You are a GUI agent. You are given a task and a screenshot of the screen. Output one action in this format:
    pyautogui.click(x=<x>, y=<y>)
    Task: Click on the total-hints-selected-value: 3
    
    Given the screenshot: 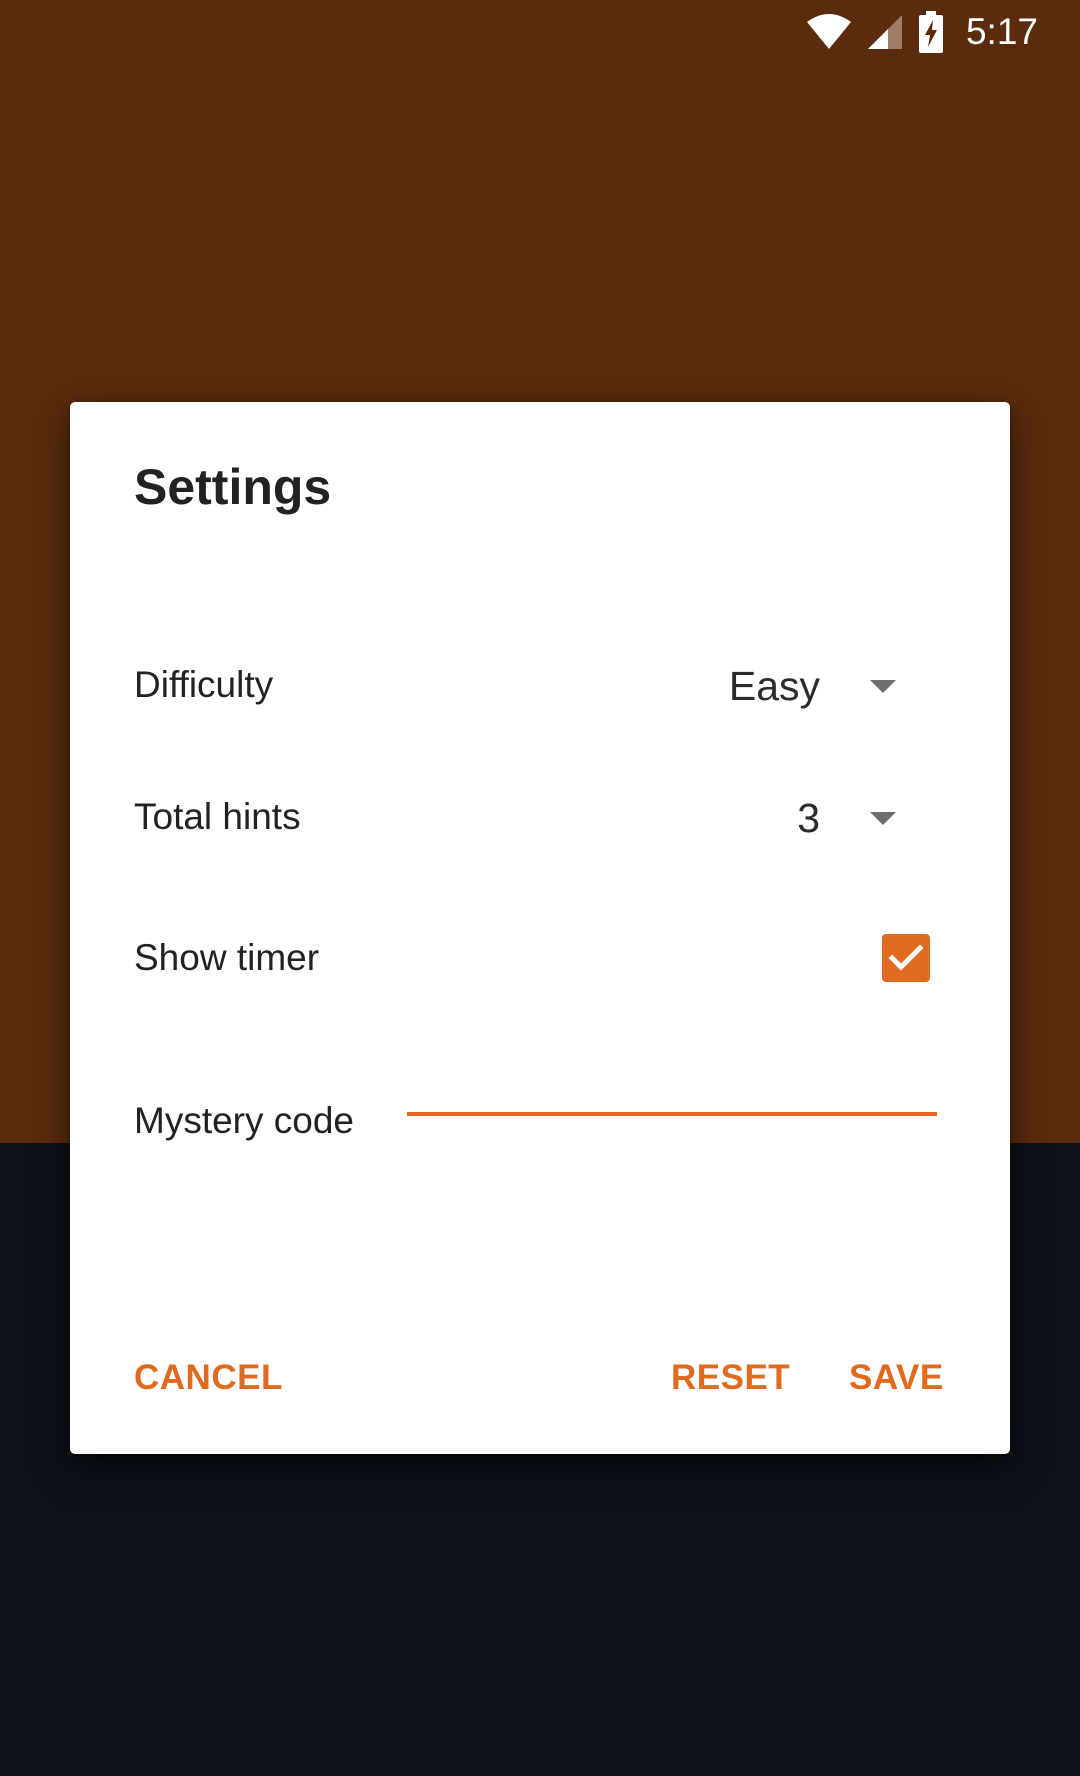 What is the action you would take?
    pyautogui.click(x=808, y=817)
    